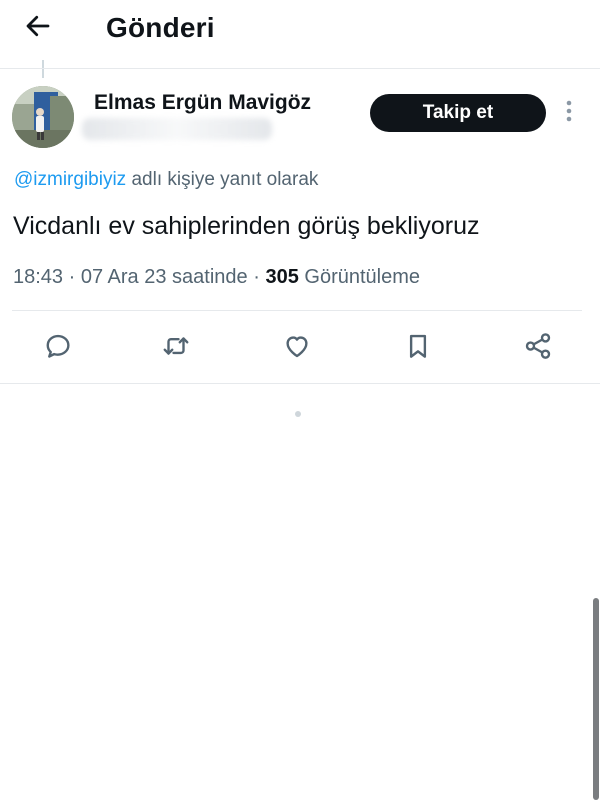  I want to click on share-icon, so click(538, 348).